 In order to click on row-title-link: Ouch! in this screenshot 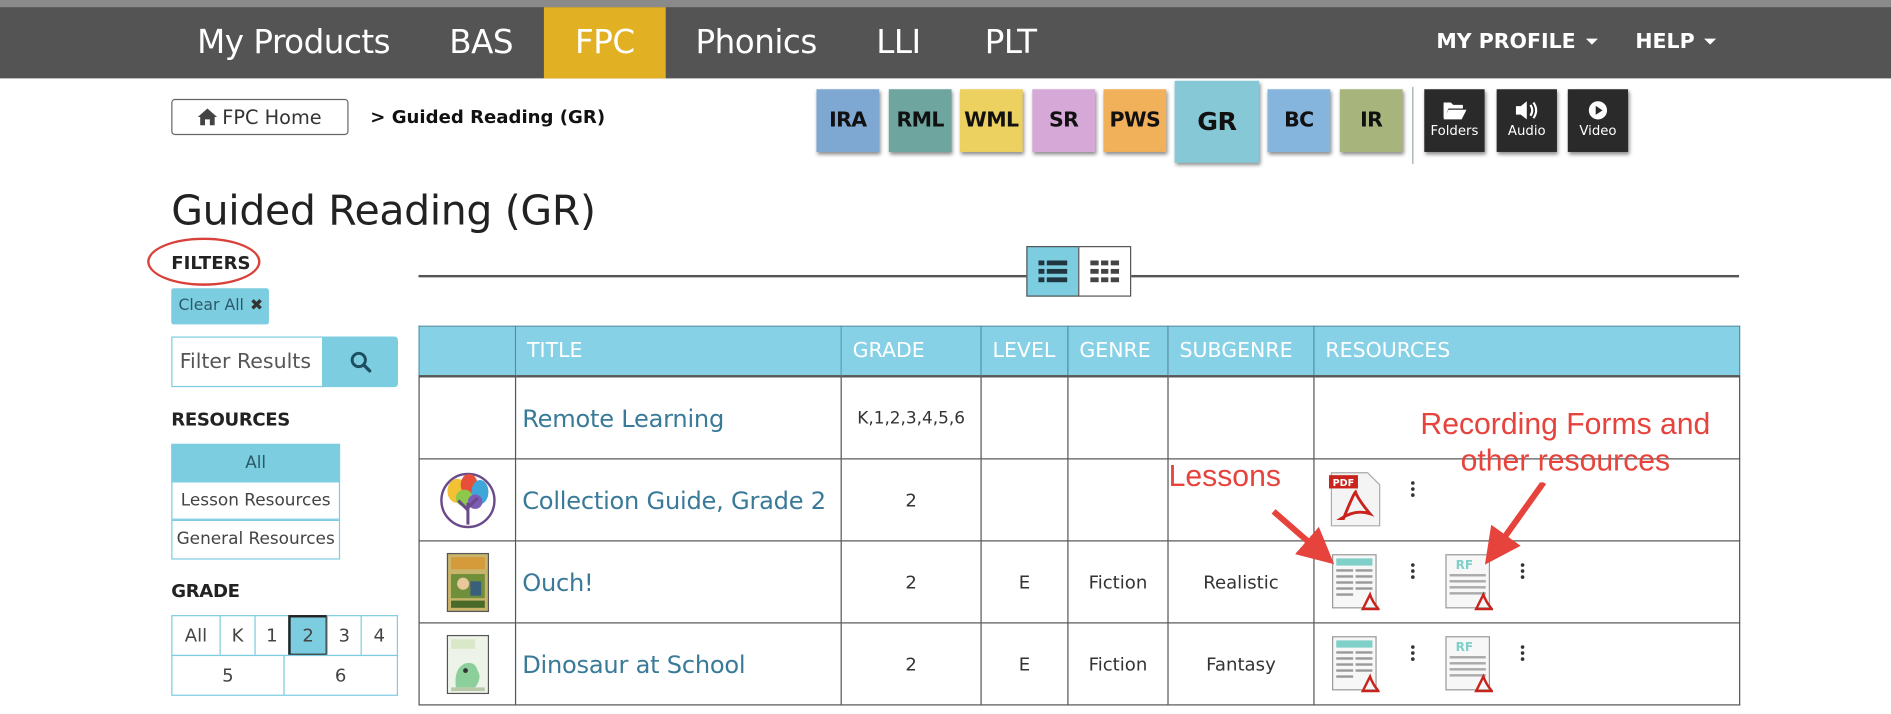, I will do `click(678, 582)`.